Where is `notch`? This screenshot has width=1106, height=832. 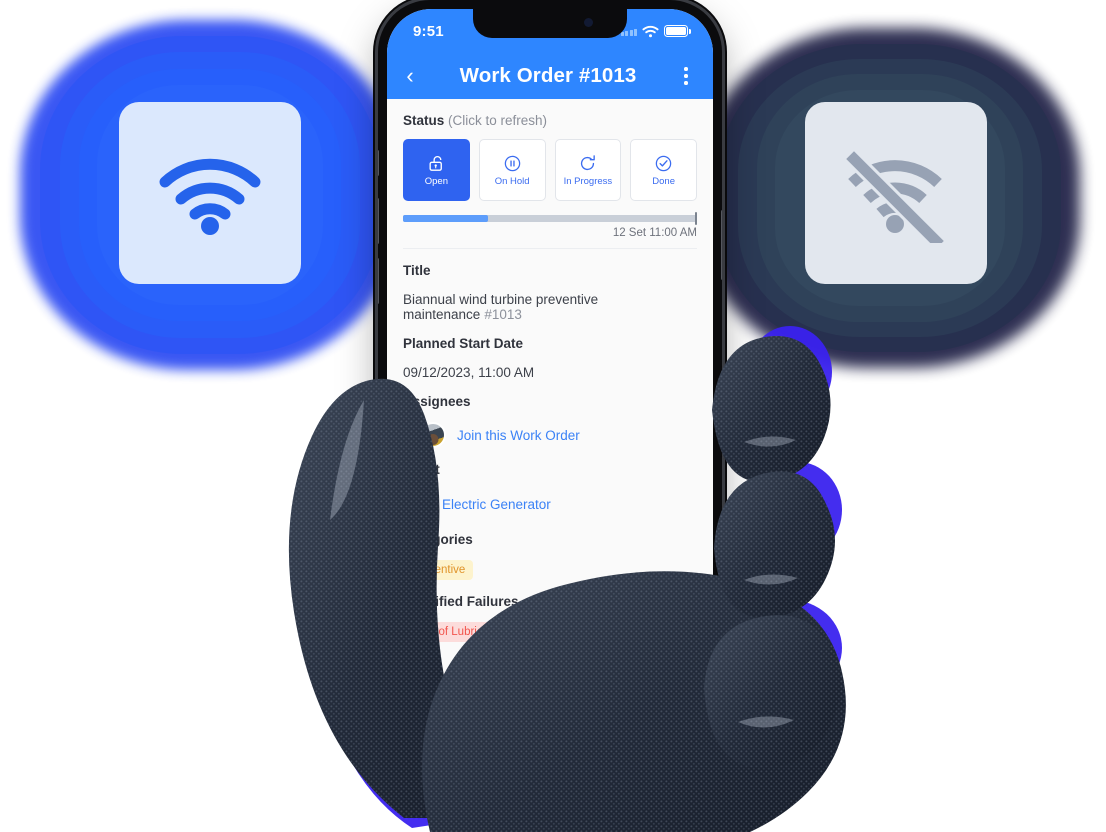
notch is located at coordinates (550, 23).